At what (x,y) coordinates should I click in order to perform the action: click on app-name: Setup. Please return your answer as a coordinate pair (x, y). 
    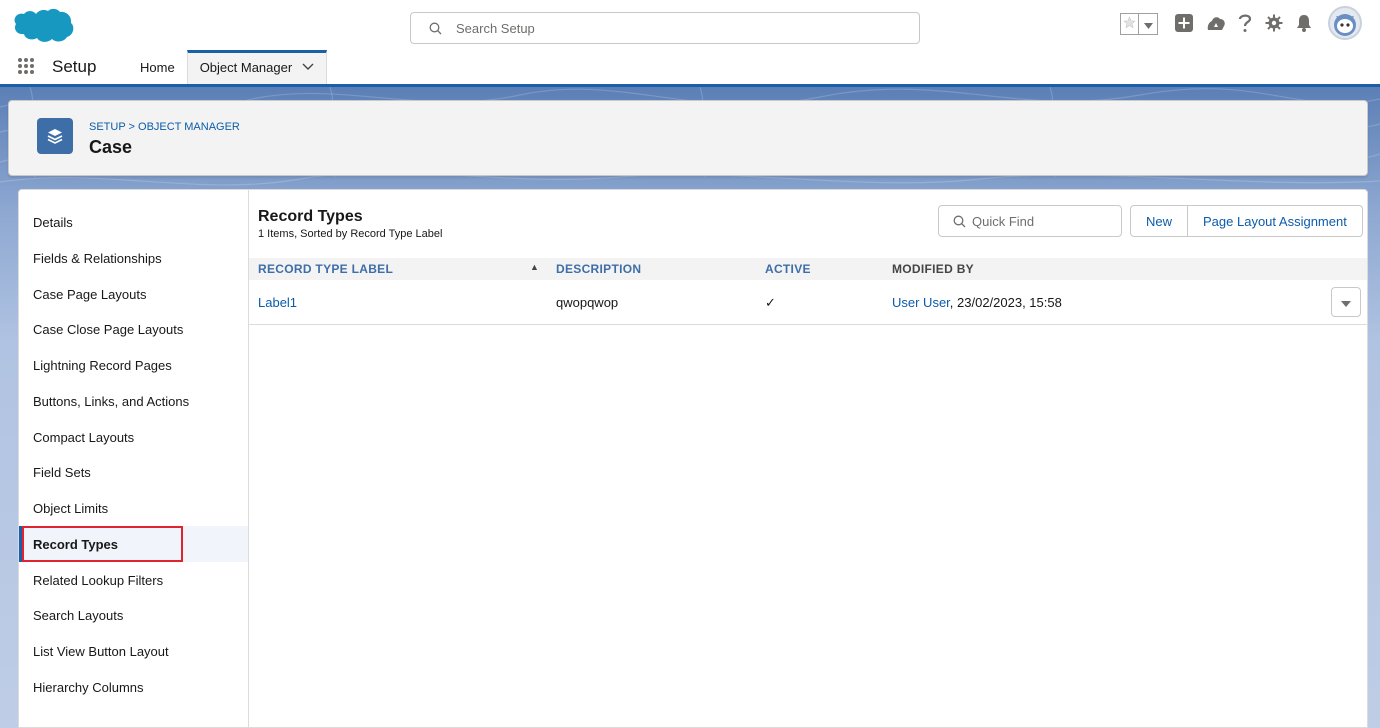
    Looking at the image, I should click on (74, 66).